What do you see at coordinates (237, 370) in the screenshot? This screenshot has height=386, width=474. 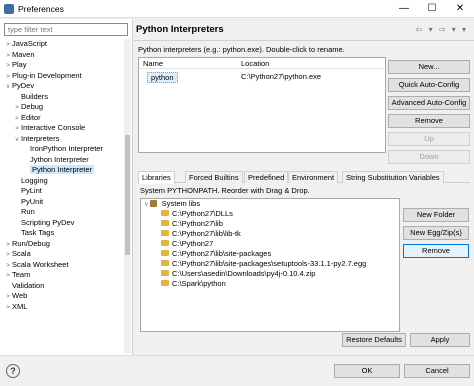 I see `dialog-footer: ? OK Cancel` at bounding box center [237, 370].